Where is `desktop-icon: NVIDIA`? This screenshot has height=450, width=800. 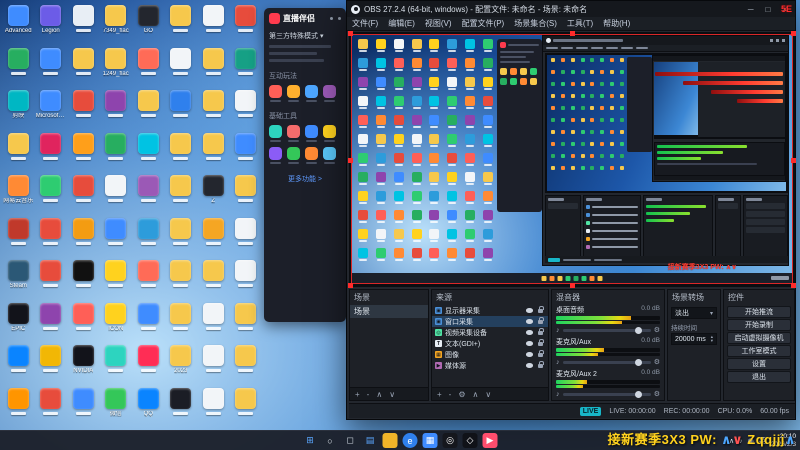 desktop-icon: NVIDIA is located at coordinates (83, 363).